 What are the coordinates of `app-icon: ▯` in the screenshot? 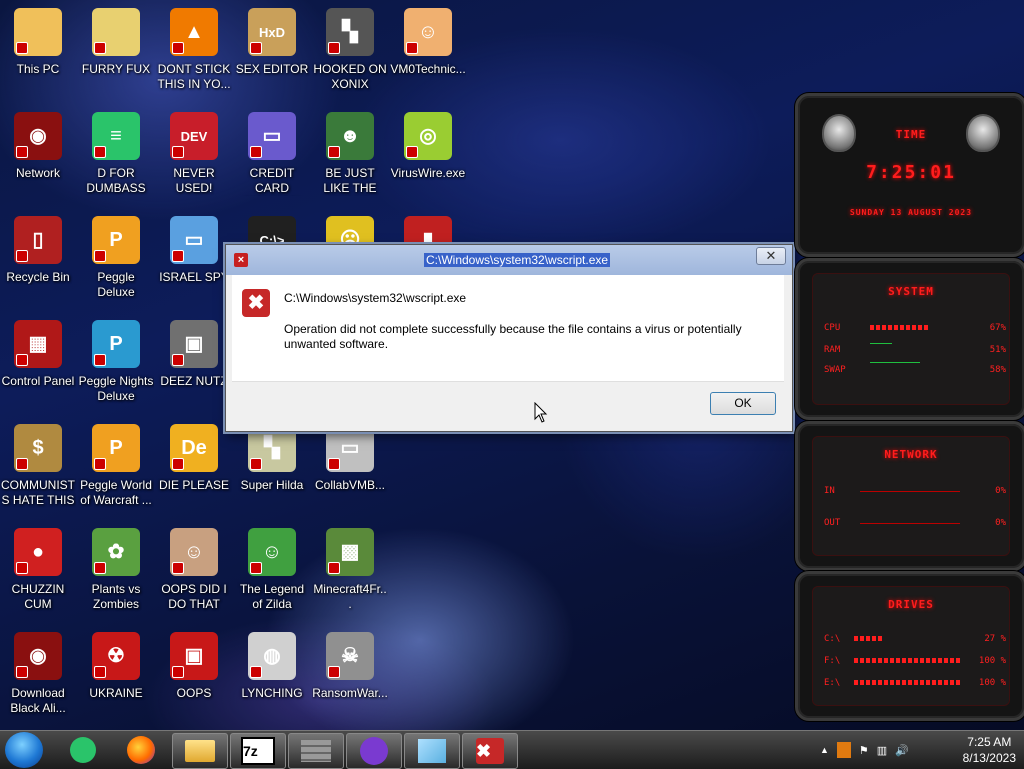 It's located at (38, 240).